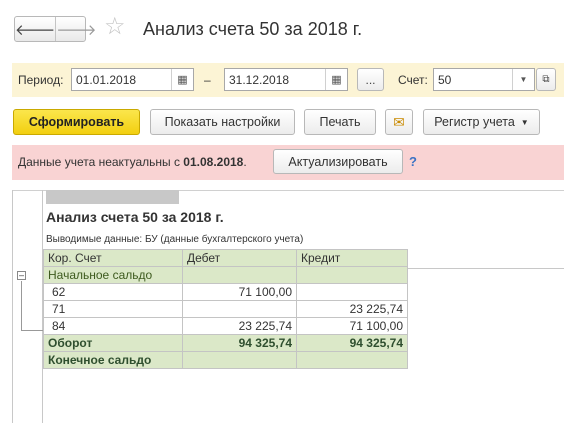 The width and height of the screenshot is (564, 423). I want to click on table-row: 71 23 225,74, so click(225, 309).